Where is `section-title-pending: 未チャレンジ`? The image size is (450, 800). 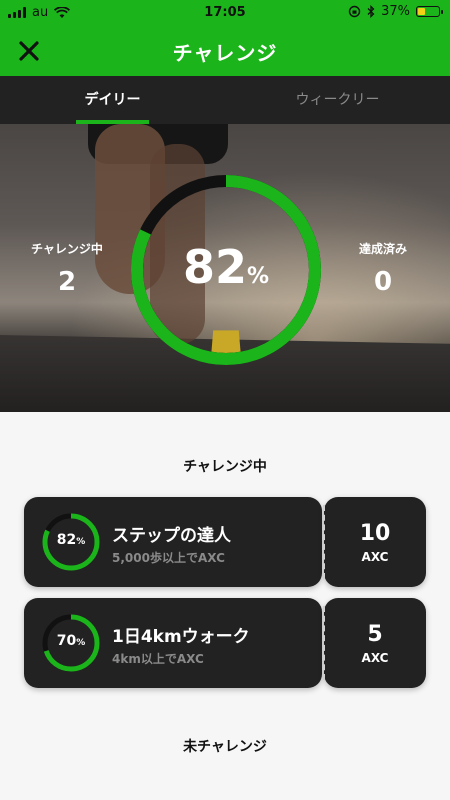 section-title-pending: 未チャレンジ is located at coordinates (225, 747).